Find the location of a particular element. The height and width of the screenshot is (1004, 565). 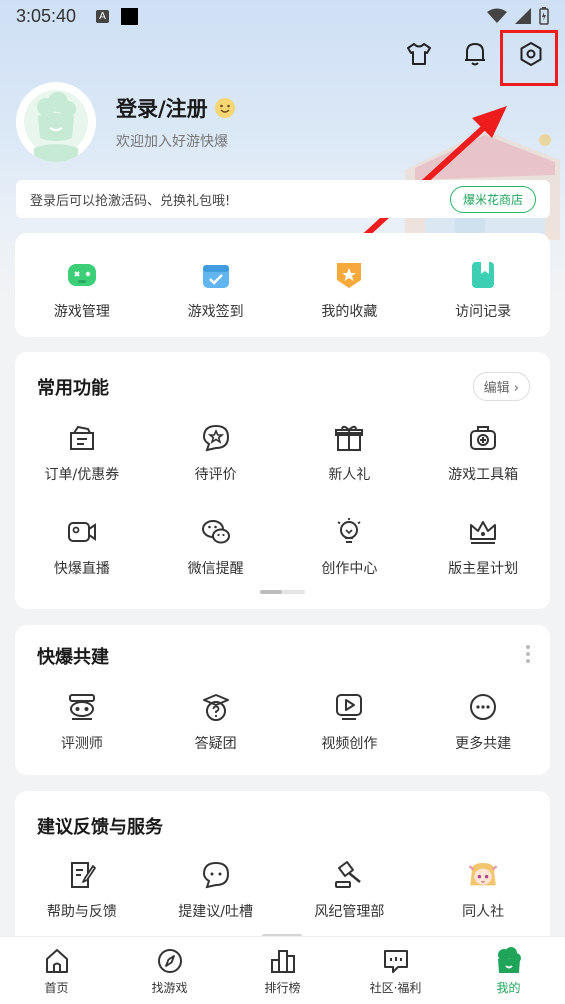

pending-review-item: 待评价 is located at coordinates (216, 453).